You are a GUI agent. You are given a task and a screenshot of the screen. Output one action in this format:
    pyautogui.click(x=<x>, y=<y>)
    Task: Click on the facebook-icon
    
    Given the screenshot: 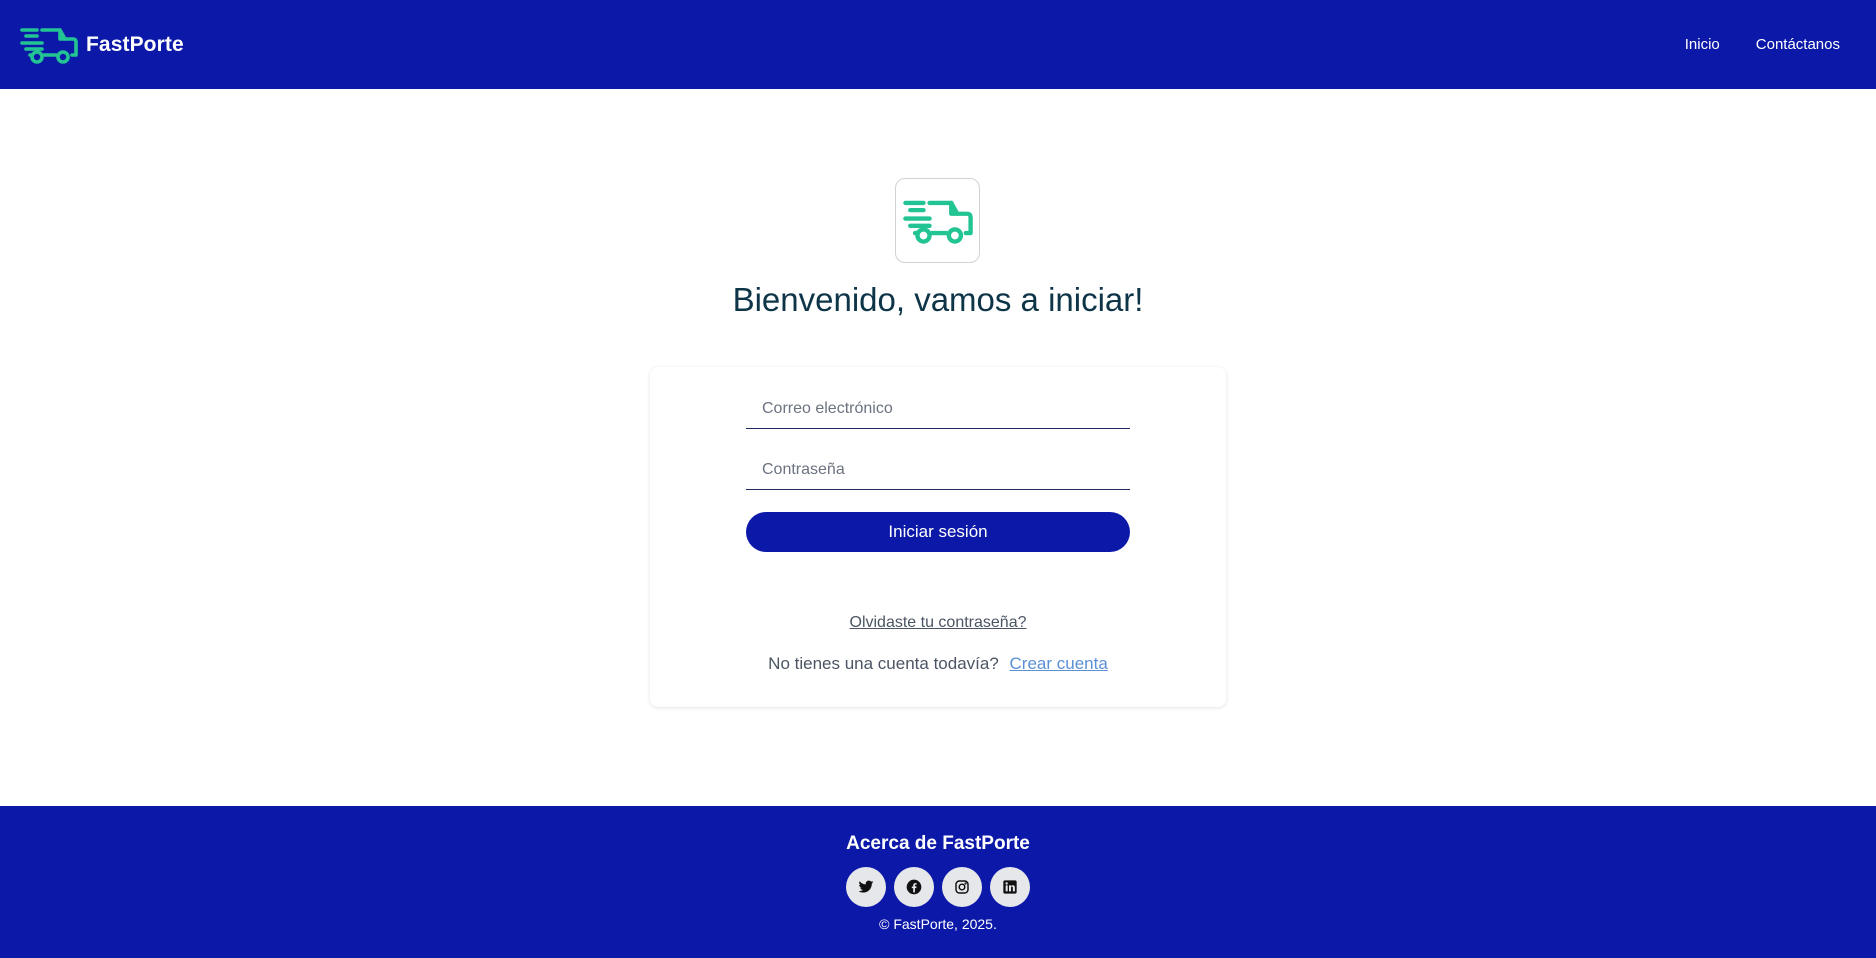 What is the action you would take?
    pyautogui.click(x=914, y=887)
    